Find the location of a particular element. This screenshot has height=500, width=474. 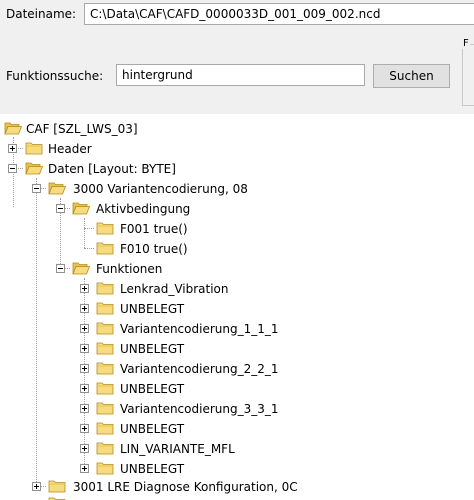

tree-node-label: Variantencodierung_1_1_1 is located at coordinates (199, 329).